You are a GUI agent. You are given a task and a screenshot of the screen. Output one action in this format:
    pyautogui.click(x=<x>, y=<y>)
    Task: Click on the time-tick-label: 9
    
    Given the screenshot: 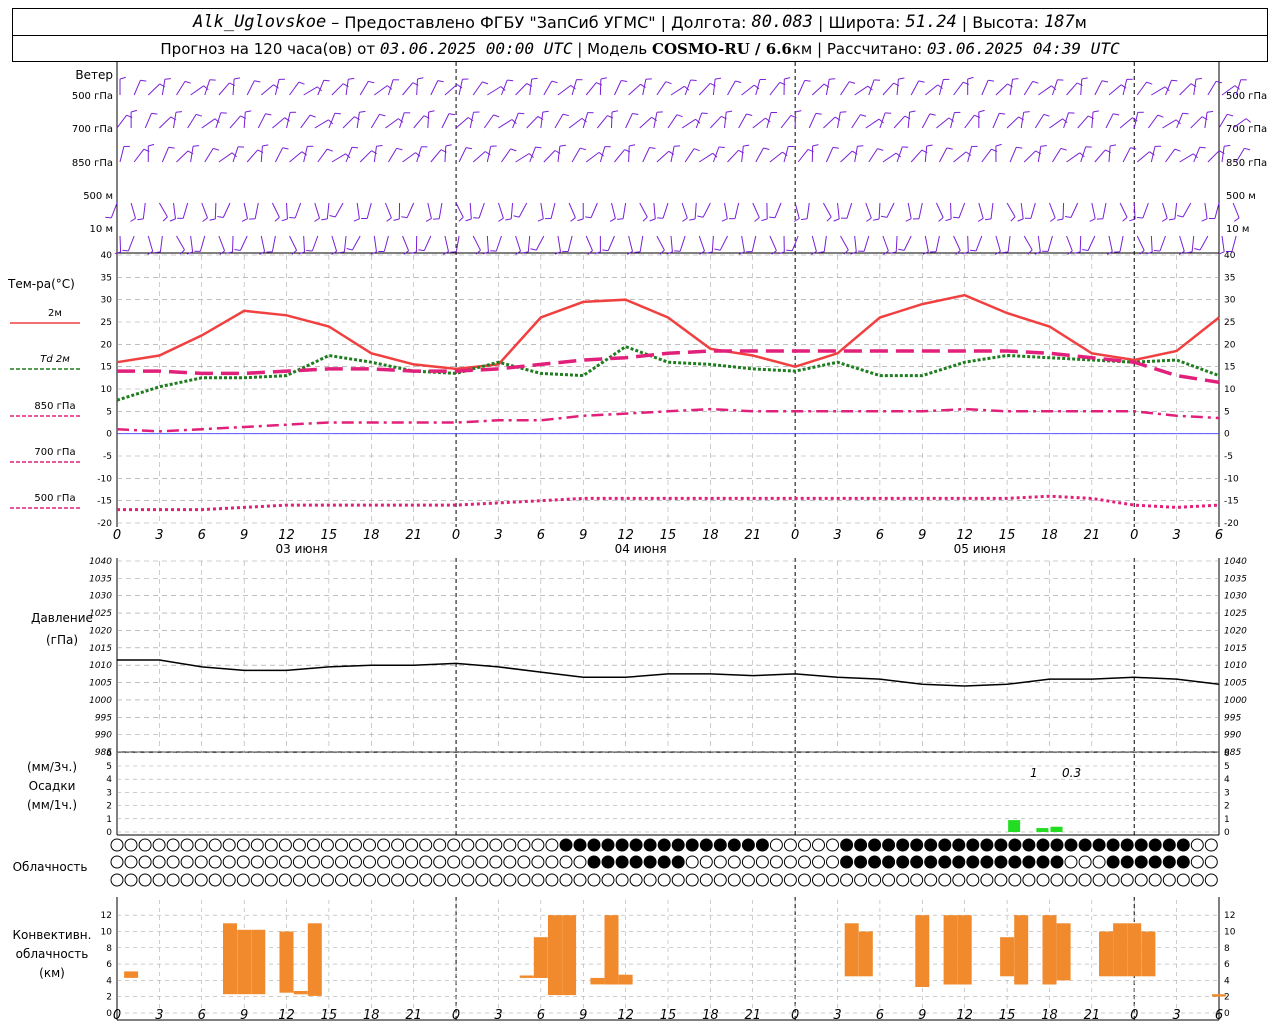 What is the action you would take?
    pyautogui.click(x=583, y=535)
    